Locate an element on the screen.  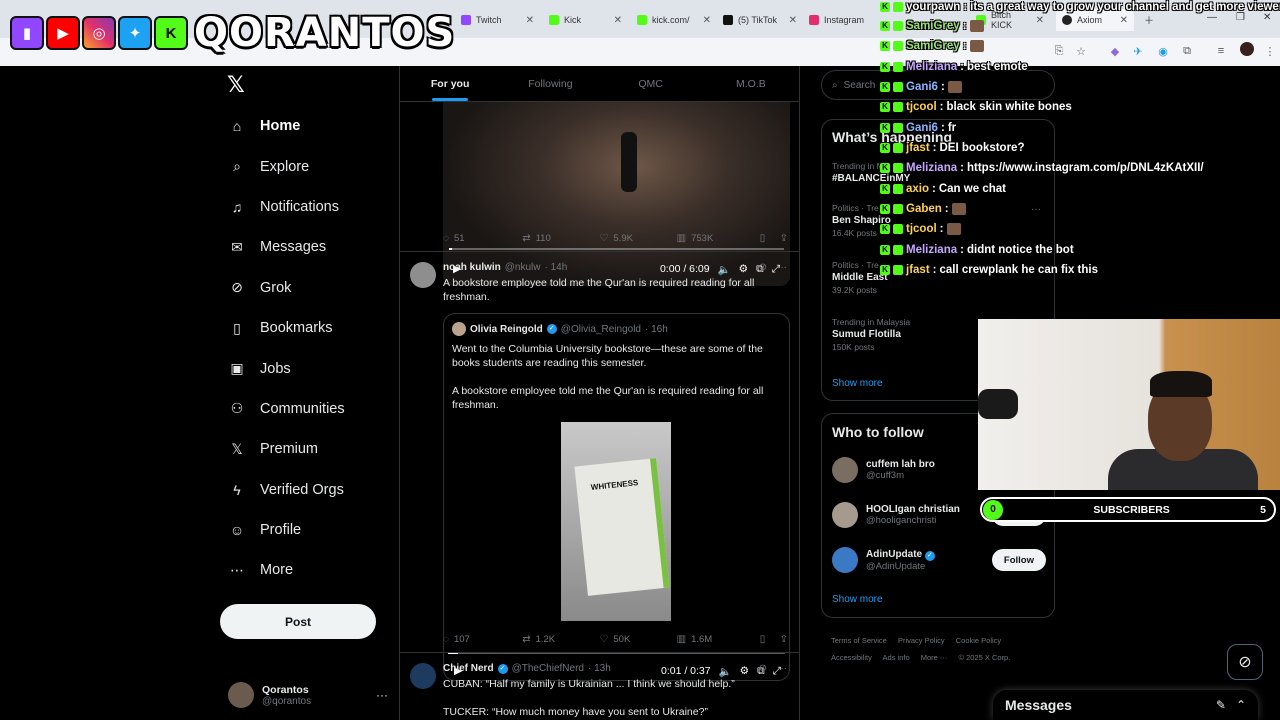
tab-mob: M.O.B is located at coordinates (750, 83).